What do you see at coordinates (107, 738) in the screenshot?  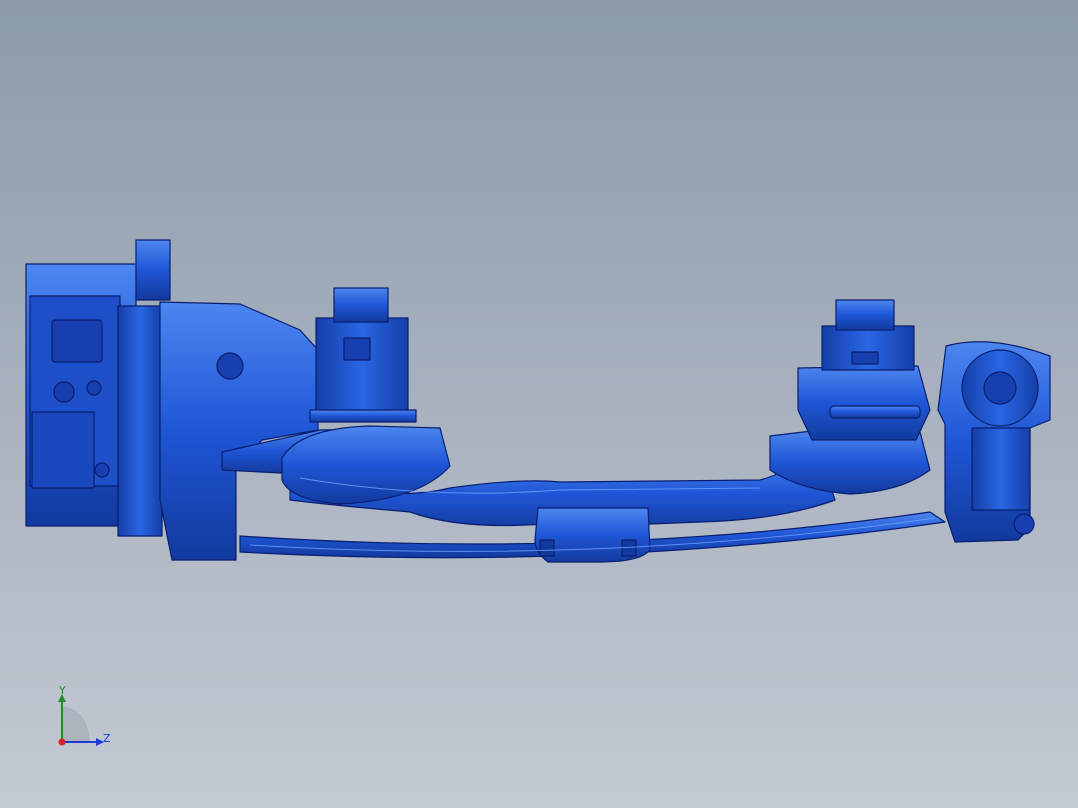 I see `triad-z-label: Z` at bounding box center [107, 738].